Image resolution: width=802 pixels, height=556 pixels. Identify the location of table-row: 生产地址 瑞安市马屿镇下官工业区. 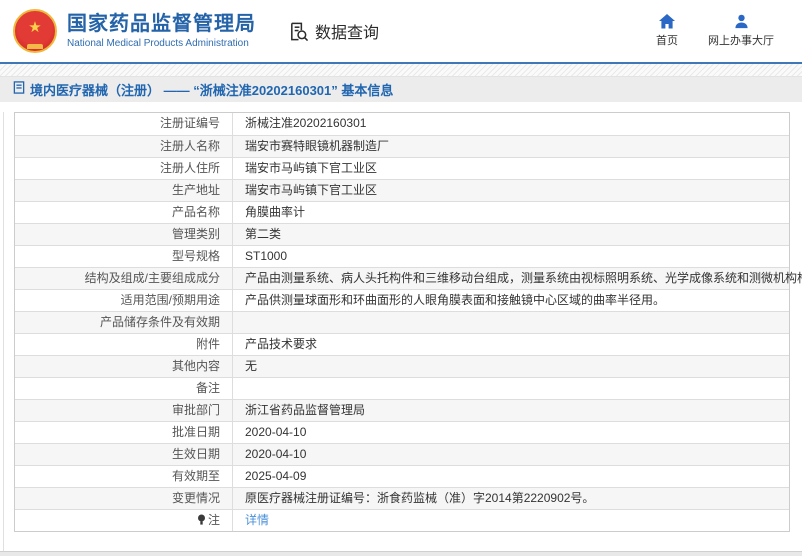
(402, 190).